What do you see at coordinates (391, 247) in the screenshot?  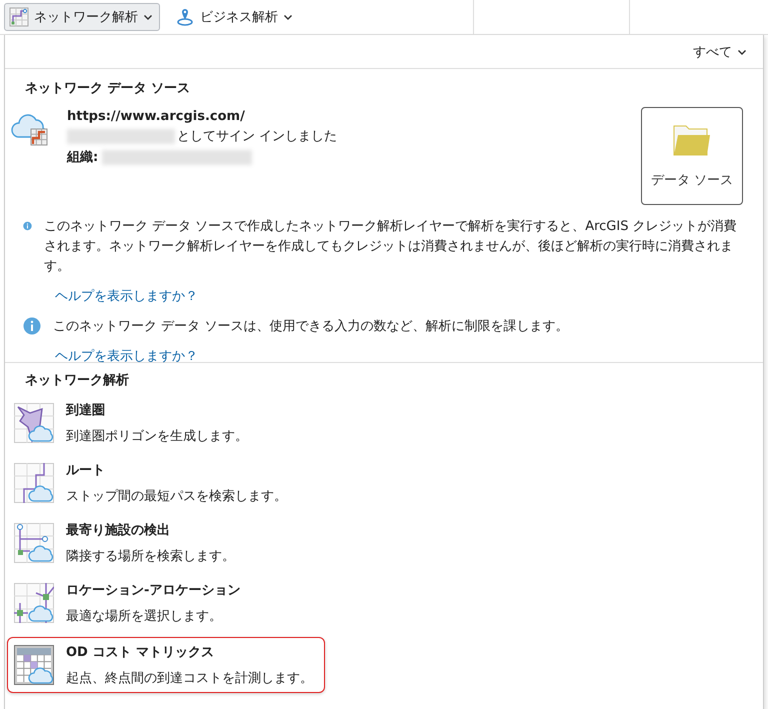 I see `info-message: このネットワーク データ ソースで作成したネットワーク解析レイヤーで解析を実行すると、ArcGIS クレジットが消費されます。ネットワーク解析レイヤーを作成してもクレジットは消費されませんが、後ほど解析の実行時に消費されます。` at bounding box center [391, 247].